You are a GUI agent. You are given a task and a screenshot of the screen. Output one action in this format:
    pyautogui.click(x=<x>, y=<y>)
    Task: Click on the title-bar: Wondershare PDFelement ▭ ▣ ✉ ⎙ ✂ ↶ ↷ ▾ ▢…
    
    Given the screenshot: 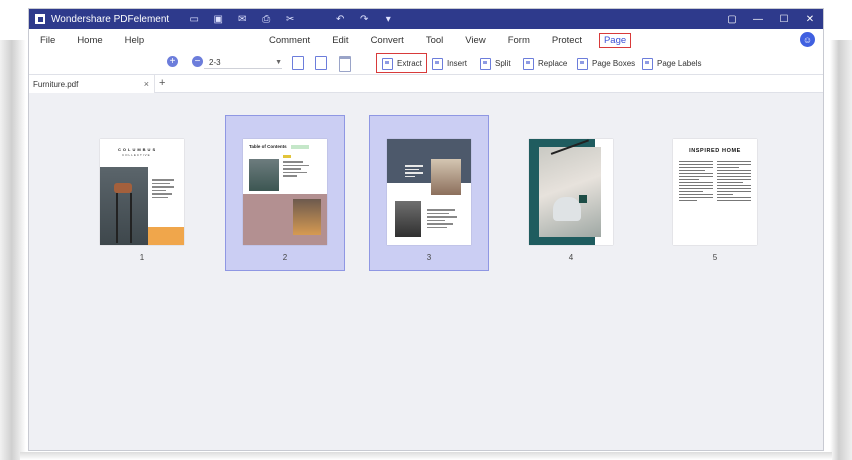 What is the action you would take?
    pyautogui.click(x=426, y=19)
    